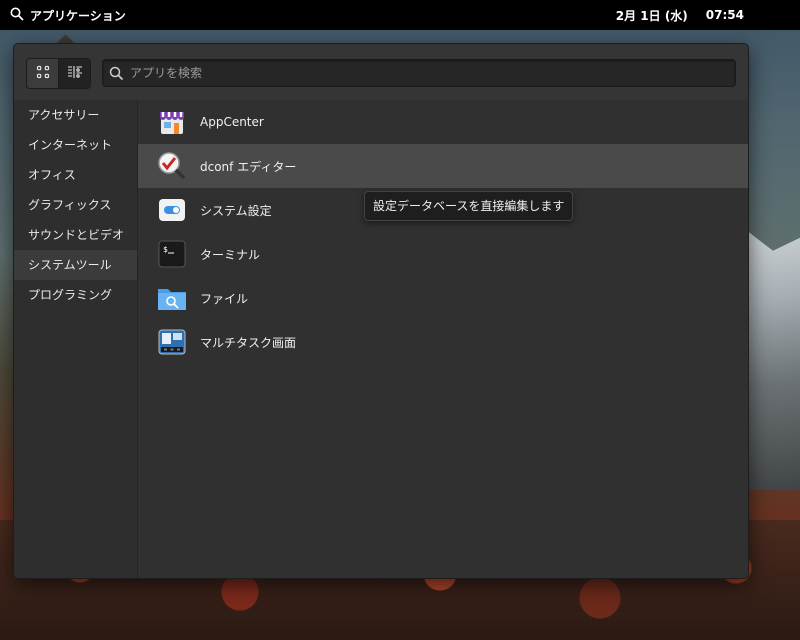 Image resolution: width=800 pixels, height=640 pixels. I want to click on app-item-multitasking-view: マルチタスク画面, so click(443, 342).